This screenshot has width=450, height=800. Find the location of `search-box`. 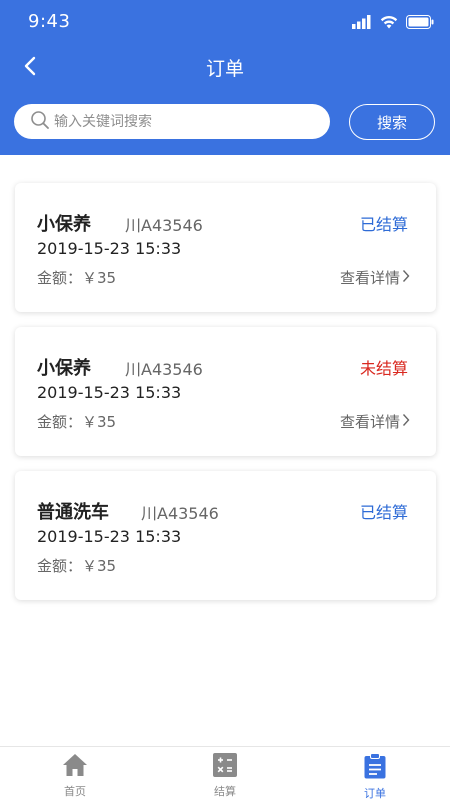

search-box is located at coordinates (172, 121).